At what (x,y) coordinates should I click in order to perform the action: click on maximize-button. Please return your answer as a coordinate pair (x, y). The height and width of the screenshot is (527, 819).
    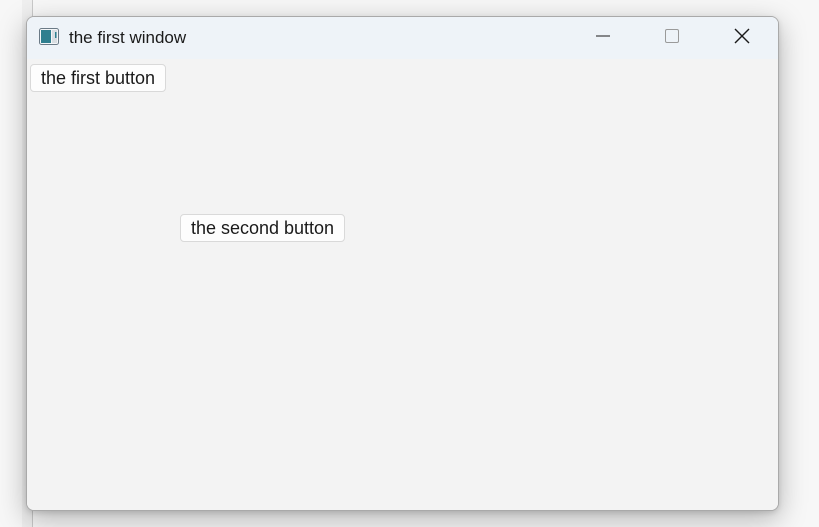
    Looking at the image, I should click on (672, 38).